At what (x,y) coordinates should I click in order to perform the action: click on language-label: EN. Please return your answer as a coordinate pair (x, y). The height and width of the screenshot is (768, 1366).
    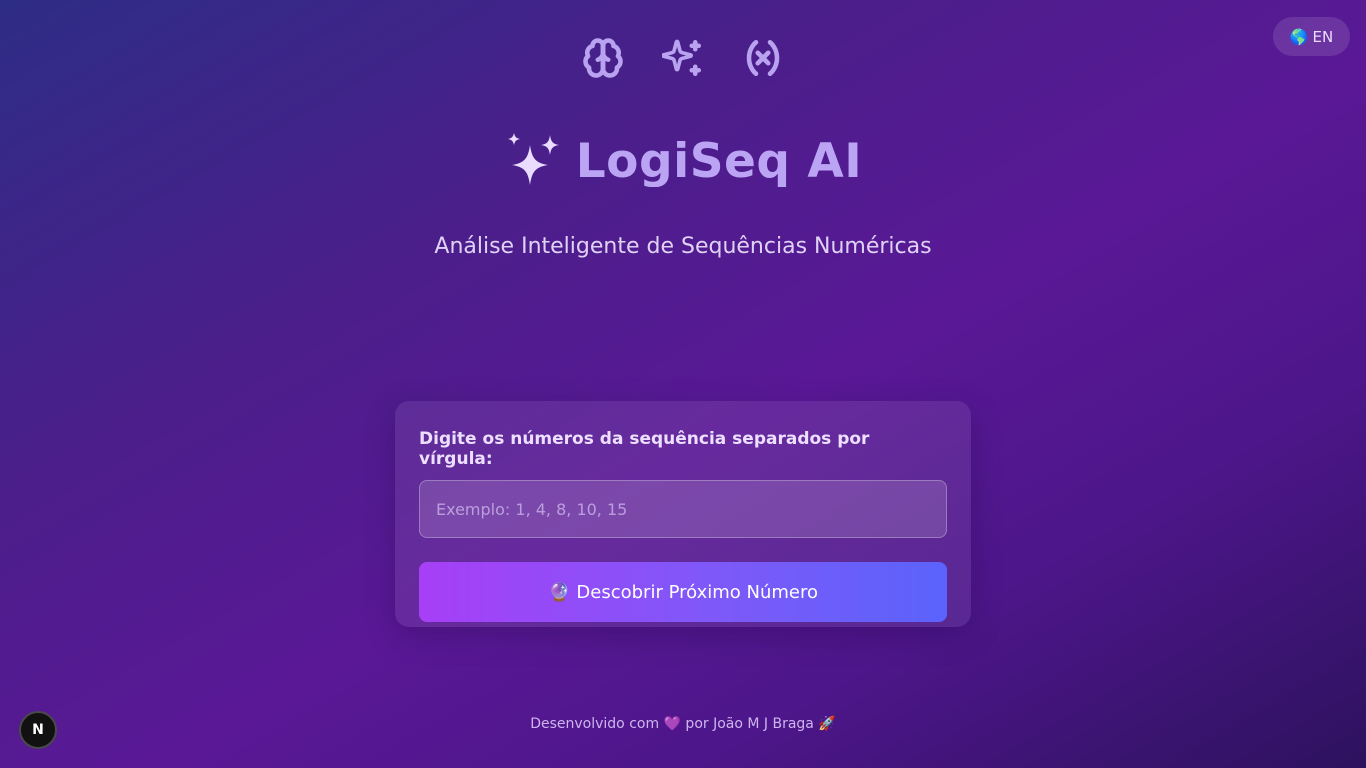
    Looking at the image, I should click on (1323, 36).